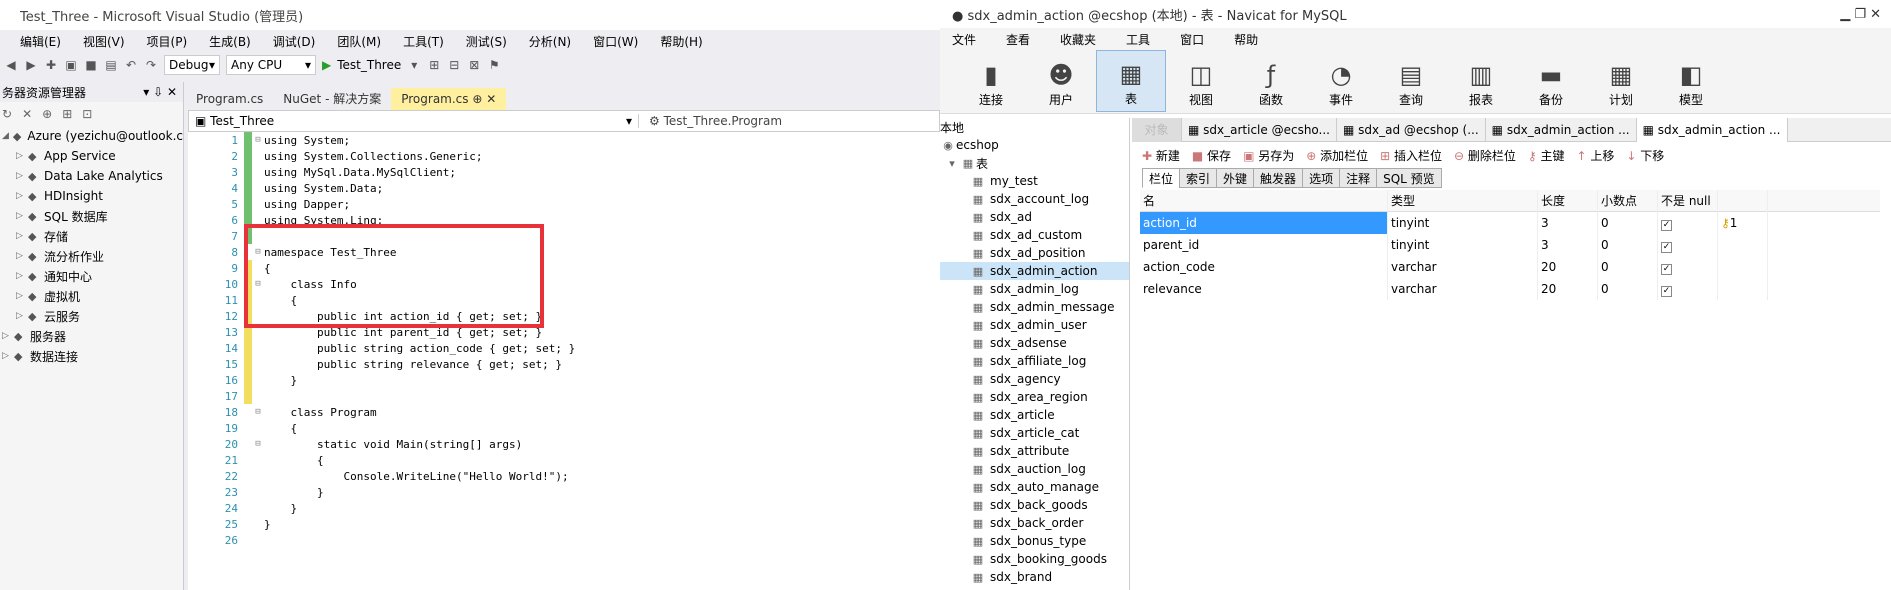 This screenshot has width=1891, height=590. I want to click on tree-tables-group: ▾ ▦ 表, so click(1034, 163).